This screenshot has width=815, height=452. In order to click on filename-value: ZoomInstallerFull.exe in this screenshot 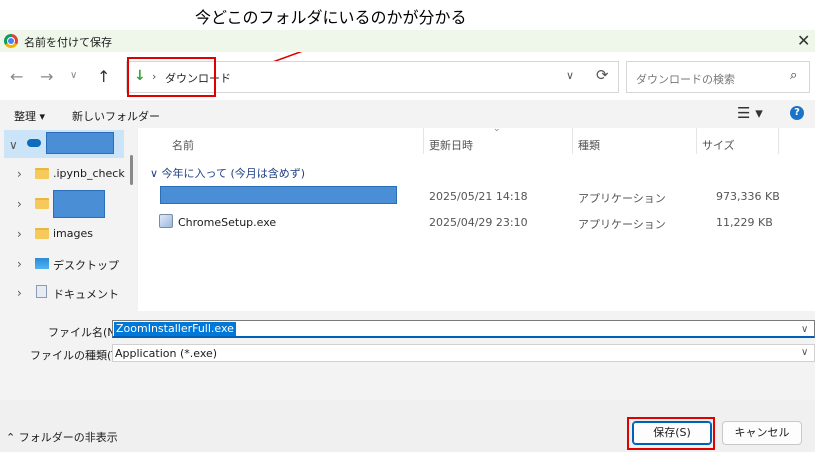, I will do `click(175, 329)`.